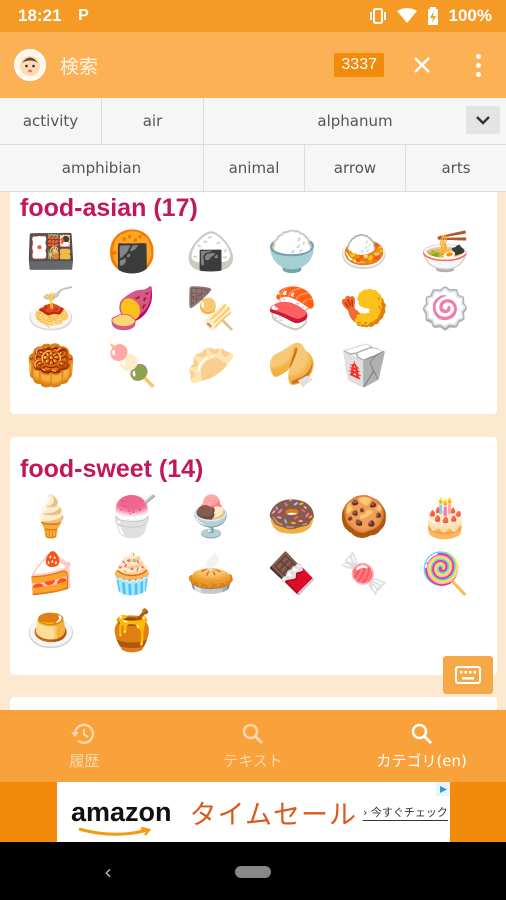 Image resolution: width=506 pixels, height=900 pixels. I want to click on category-alphanum-label: alphanum, so click(355, 121).